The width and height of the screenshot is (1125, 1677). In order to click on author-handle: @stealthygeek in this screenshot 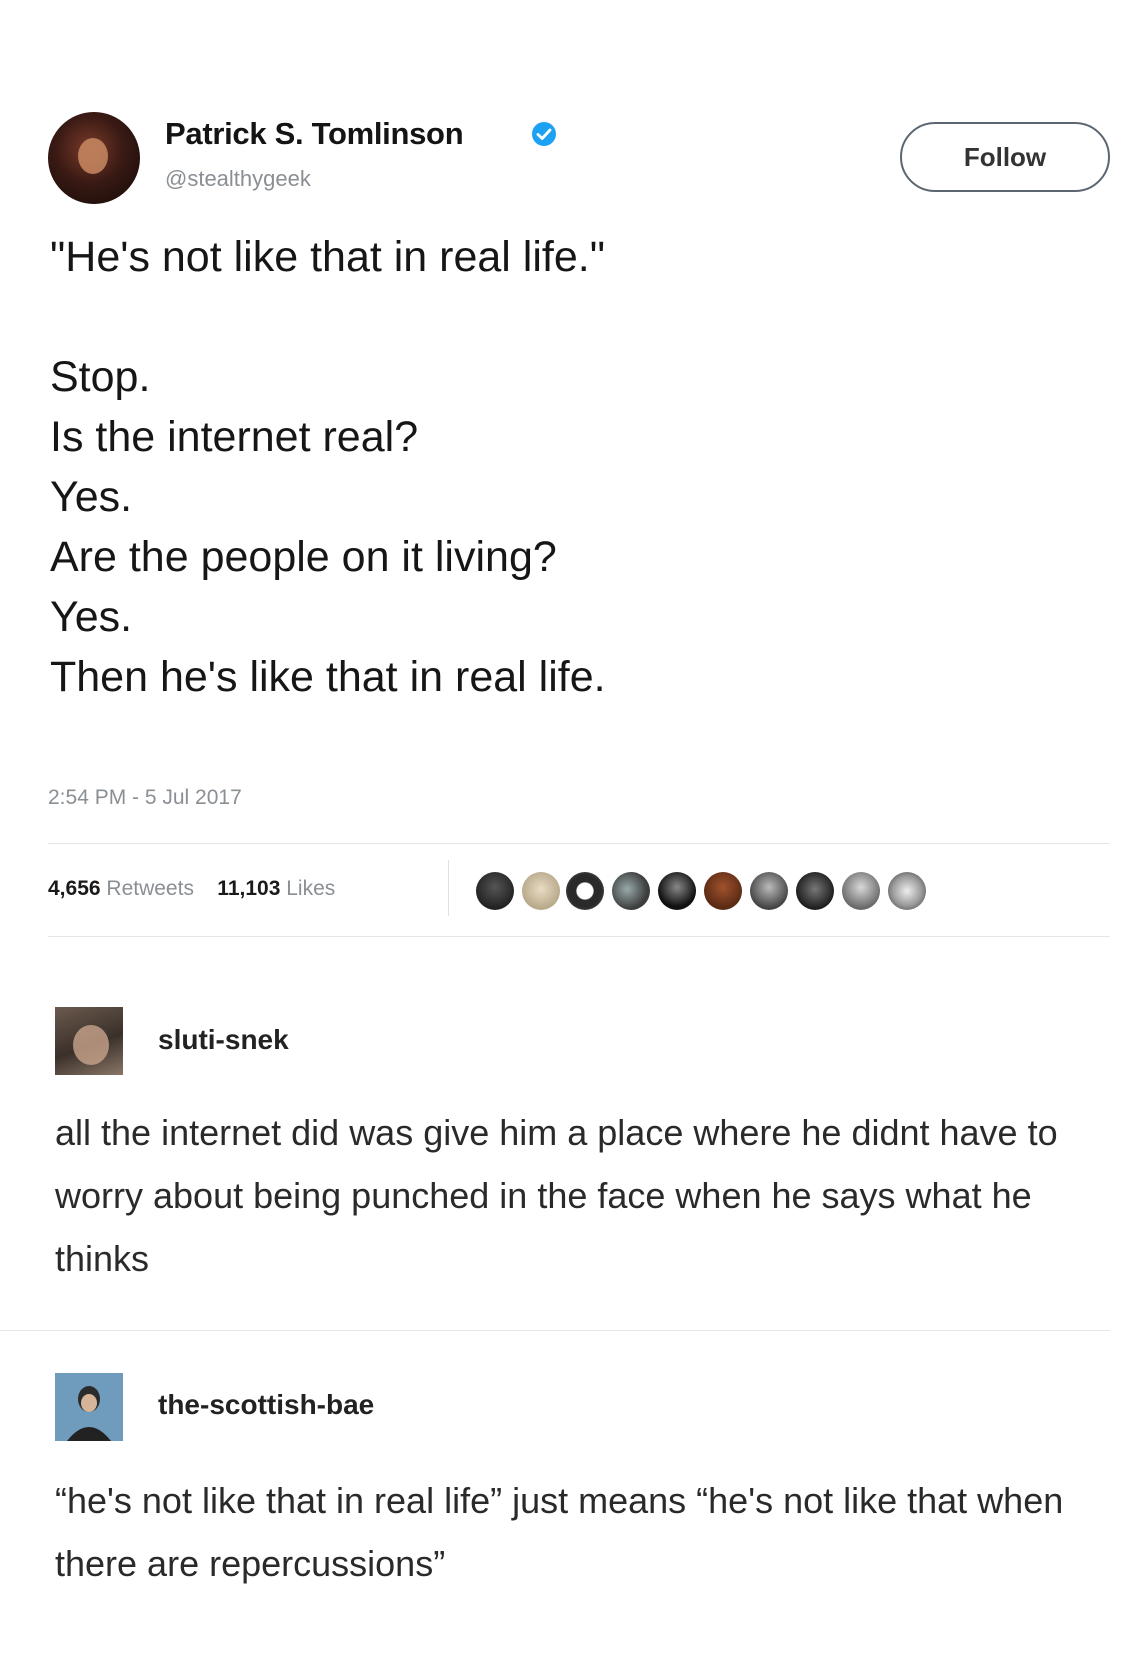, I will do `click(238, 179)`.